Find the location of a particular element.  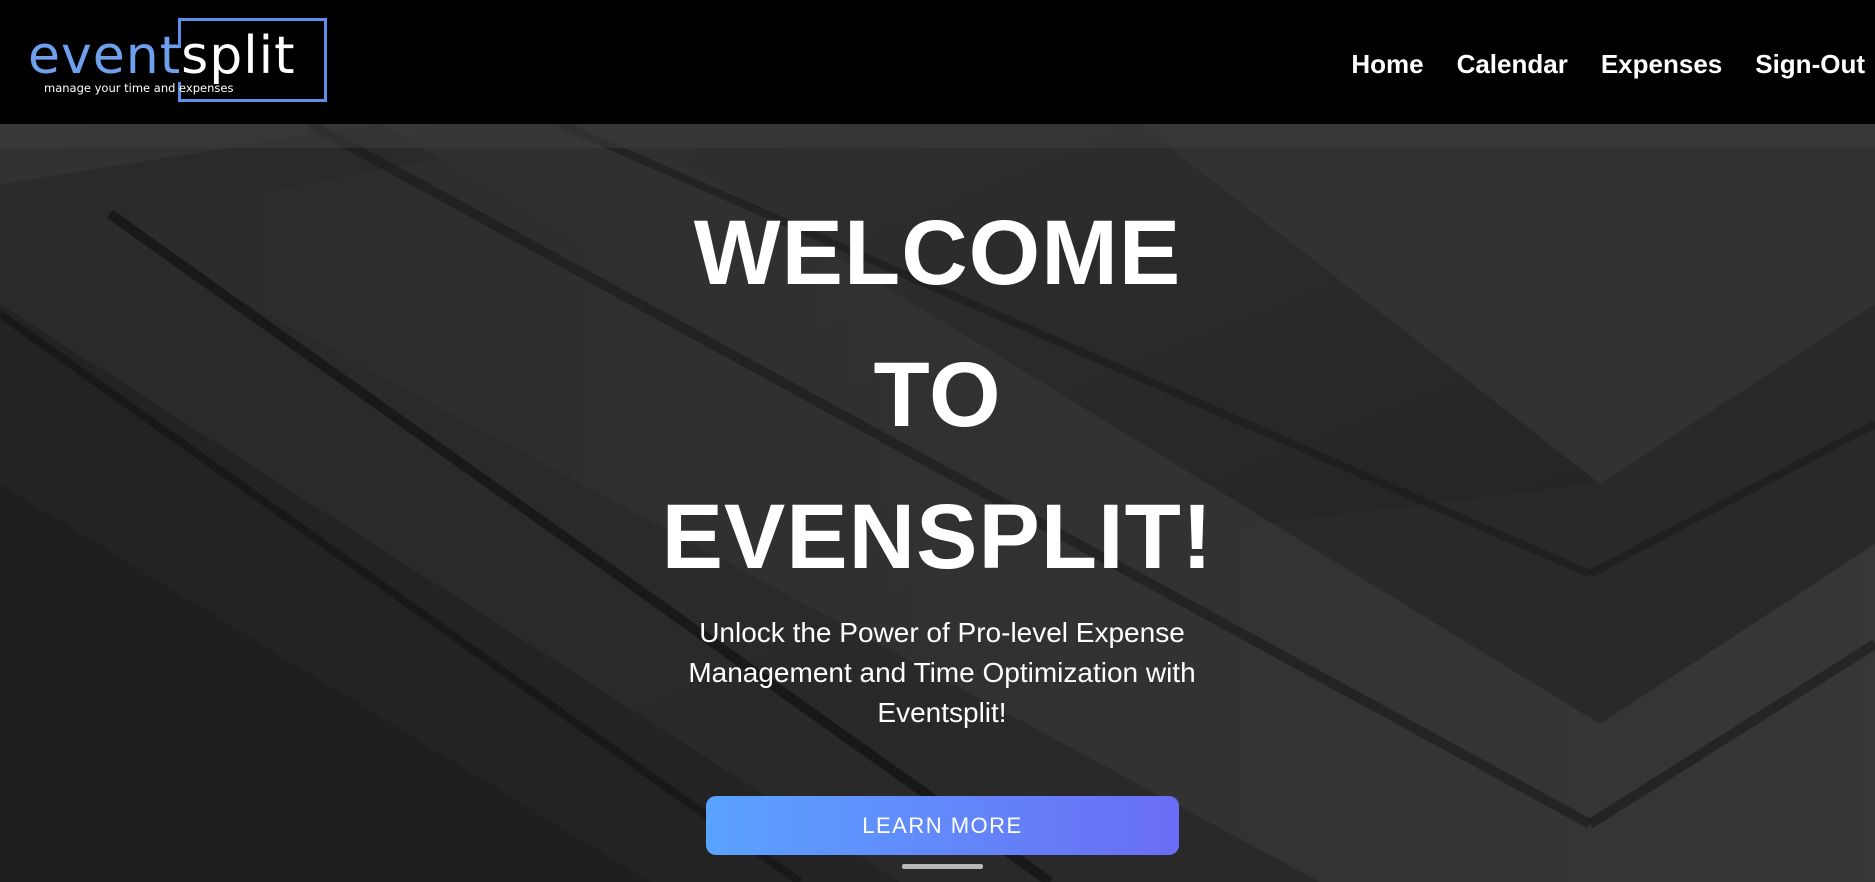

hero-top-strip is located at coordinates (937, 136).